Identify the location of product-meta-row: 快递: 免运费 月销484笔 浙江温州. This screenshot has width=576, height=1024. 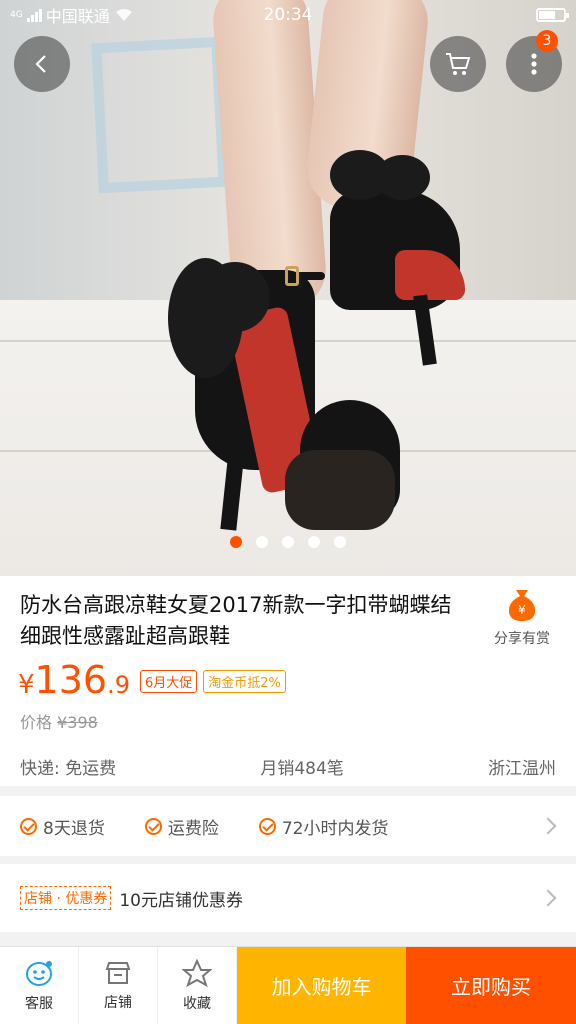
(288, 766).